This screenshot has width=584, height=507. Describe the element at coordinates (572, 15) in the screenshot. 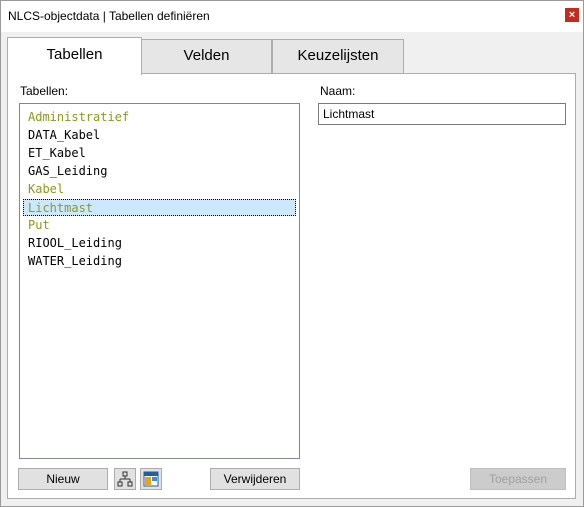

I see `close-button: ×` at that location.